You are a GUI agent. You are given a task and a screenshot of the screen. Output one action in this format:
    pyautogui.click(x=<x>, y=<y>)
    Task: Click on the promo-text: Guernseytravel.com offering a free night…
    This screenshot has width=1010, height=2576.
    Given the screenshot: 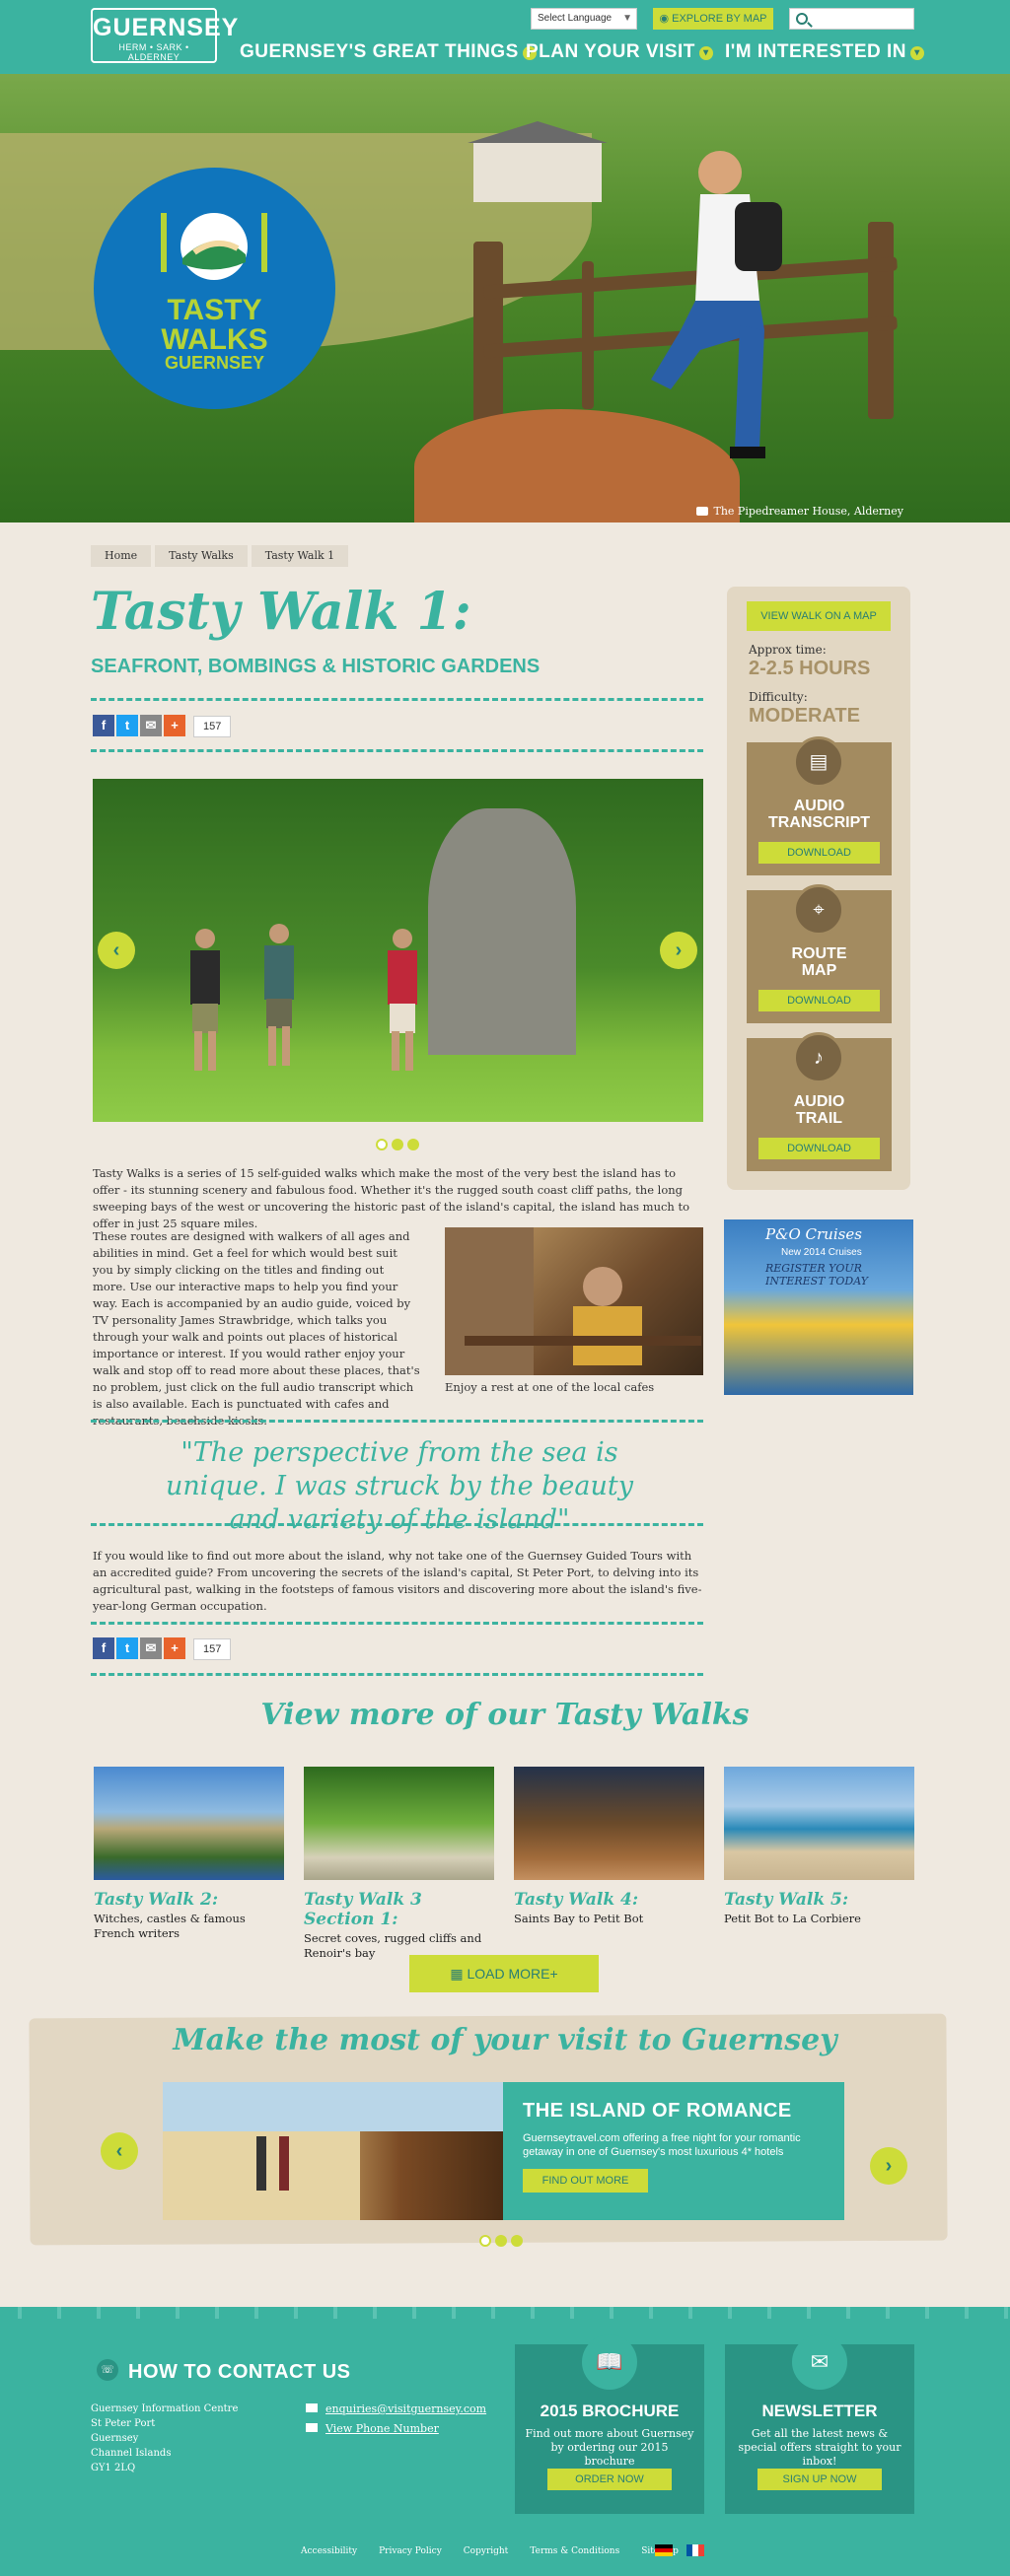 What is the action you would take?
    pyautogui.click(x=662, y=2145)
    